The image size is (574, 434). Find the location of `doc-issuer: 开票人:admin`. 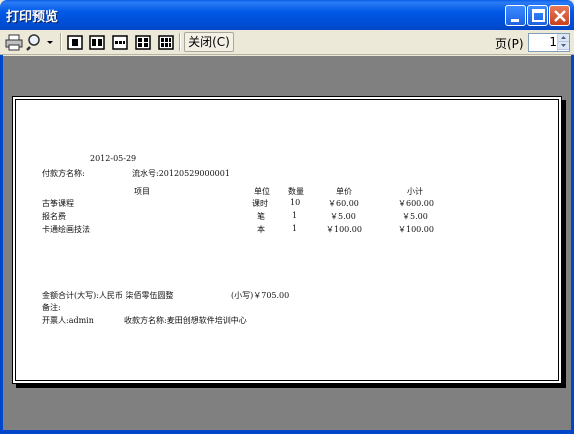

doc-issuer: 开票人:admin is located at coordinates (68, 320).